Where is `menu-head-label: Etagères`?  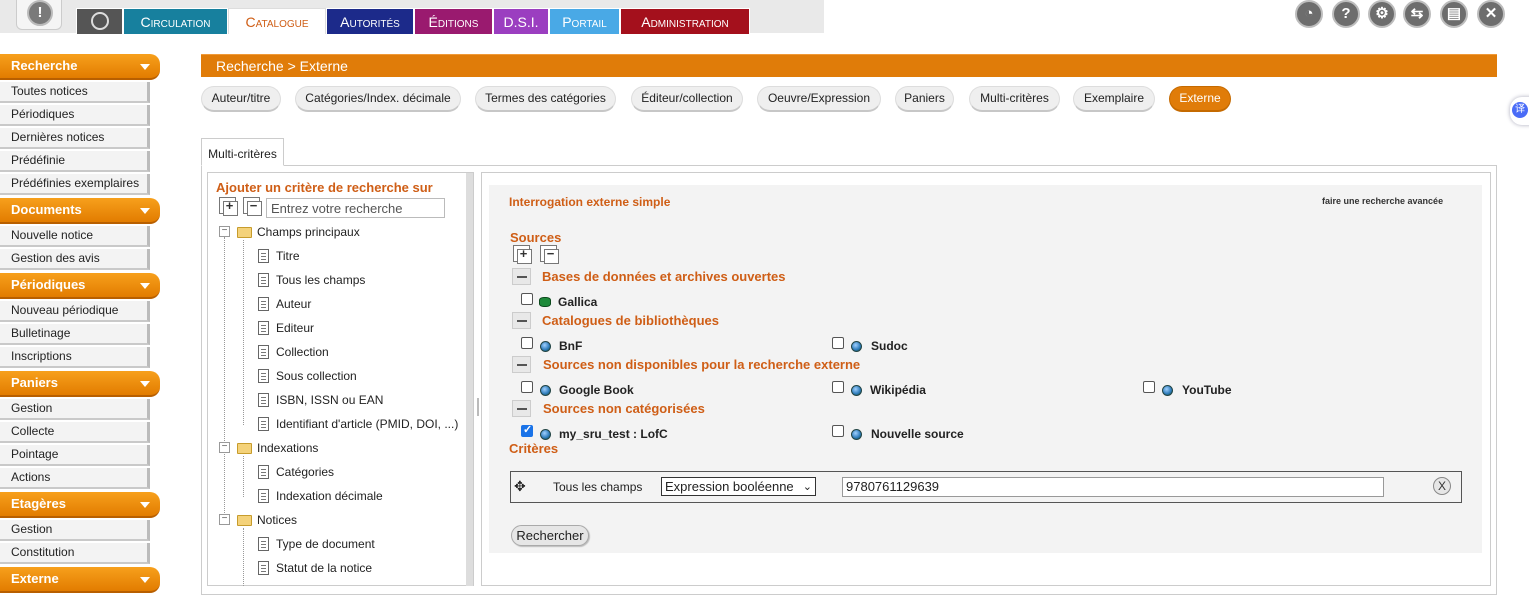 menu-head-label: Etagères is located at coordinates (38, 503).